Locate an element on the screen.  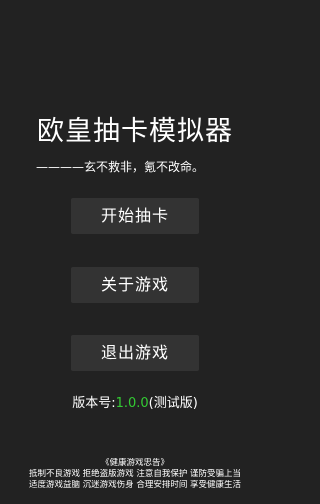
start-draw-button: 开始抽卡 is located at coordinates (135, 216).